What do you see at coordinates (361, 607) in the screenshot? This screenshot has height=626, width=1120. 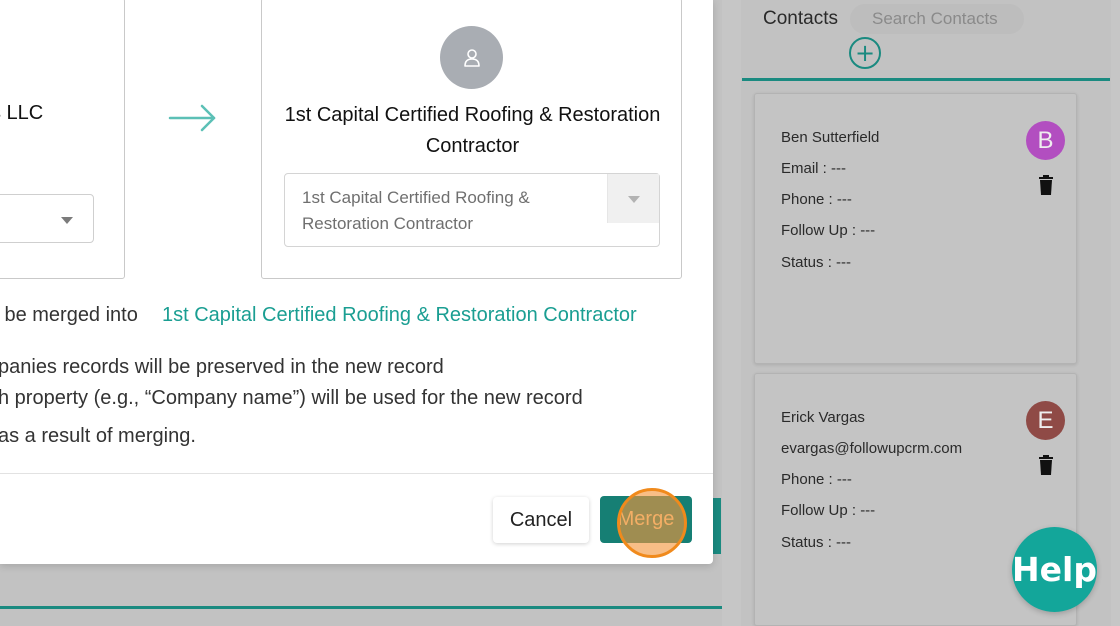 I see `background-divider` at bounding box center [361, 607].